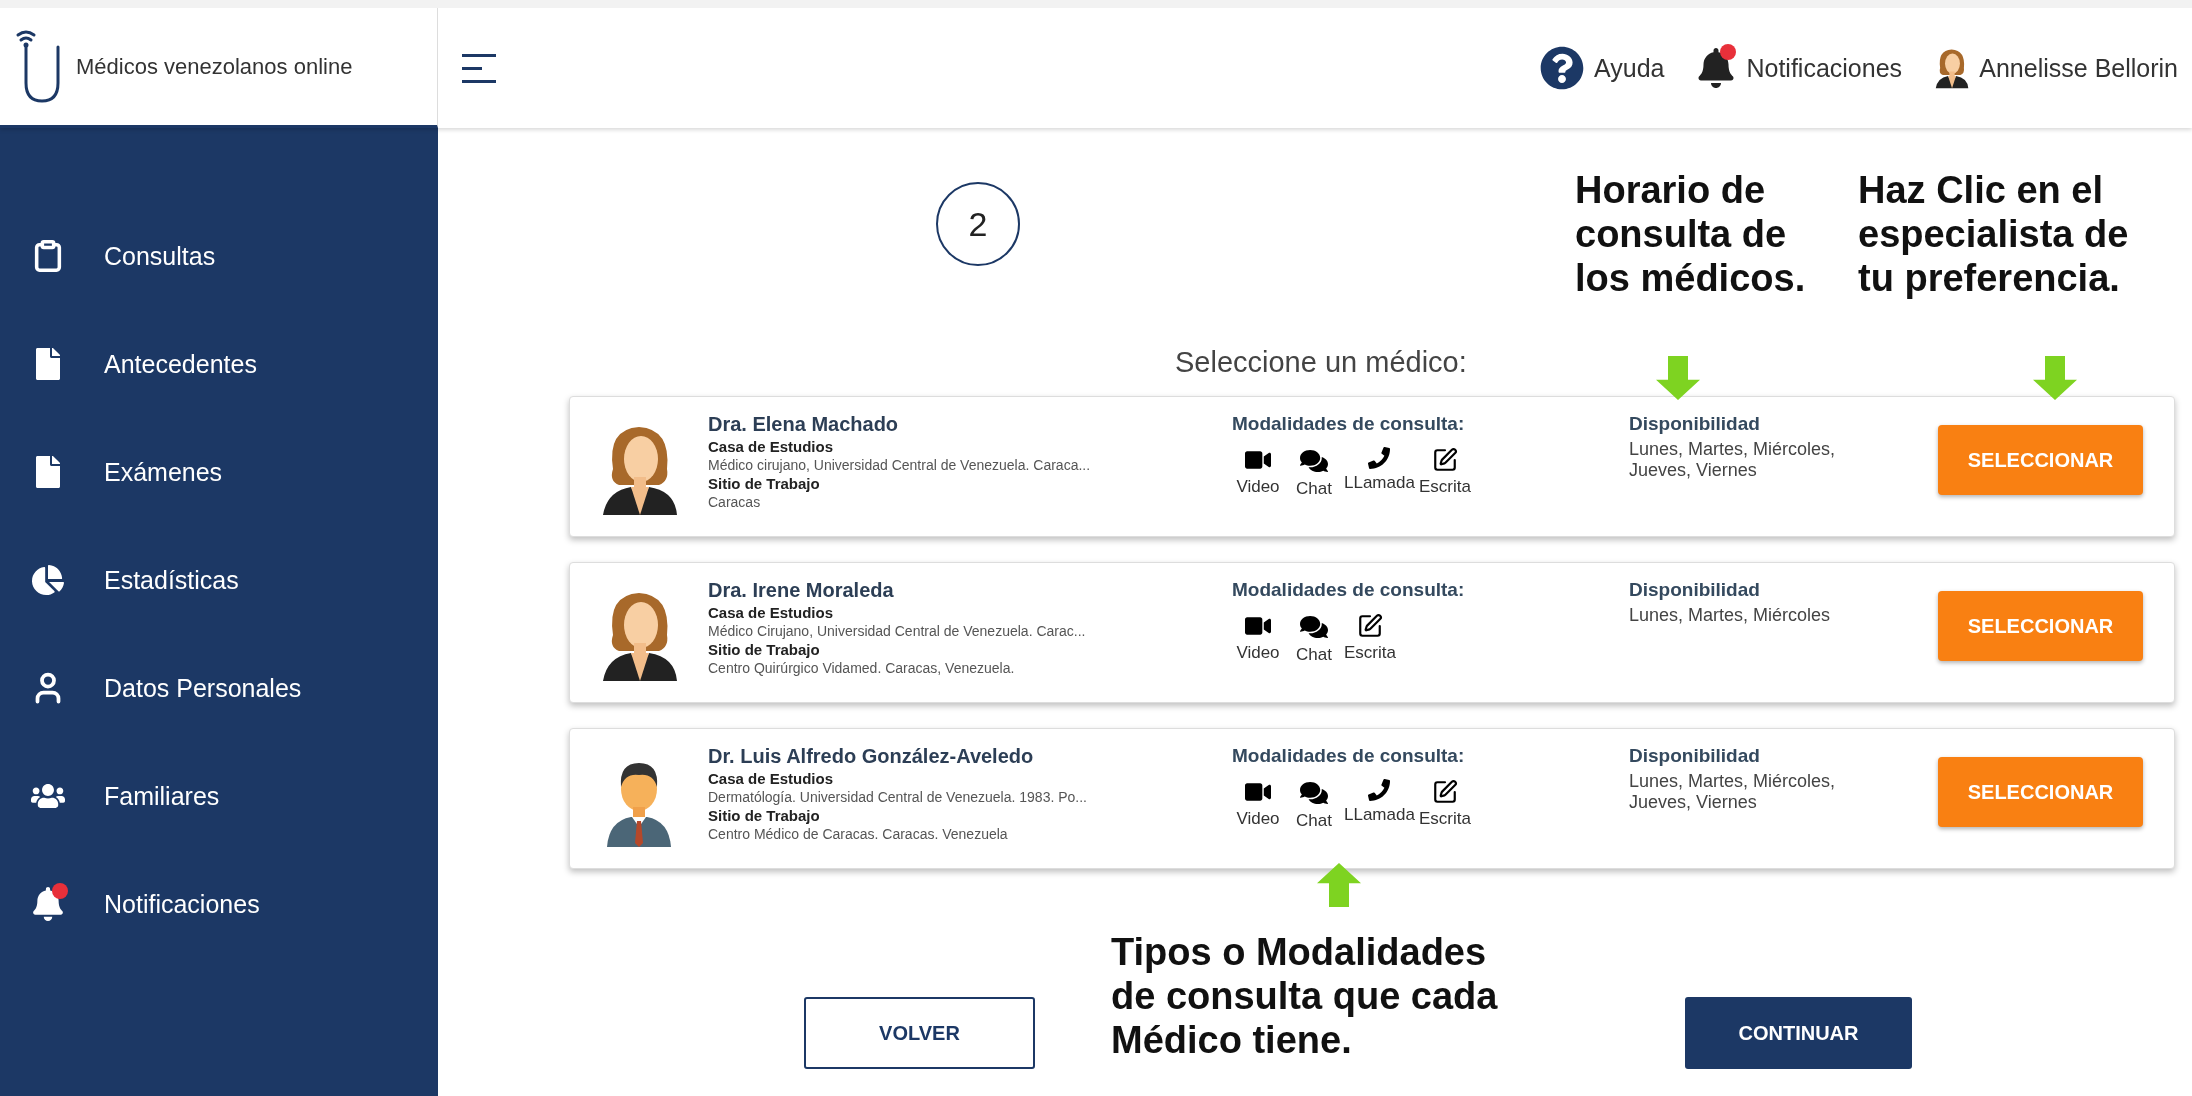 The width and height of the screenshot is (2192, 1096). Describe the element at coordinates (735, 502) in the screenshot. I see `workplace-text: Caracas` at that location.